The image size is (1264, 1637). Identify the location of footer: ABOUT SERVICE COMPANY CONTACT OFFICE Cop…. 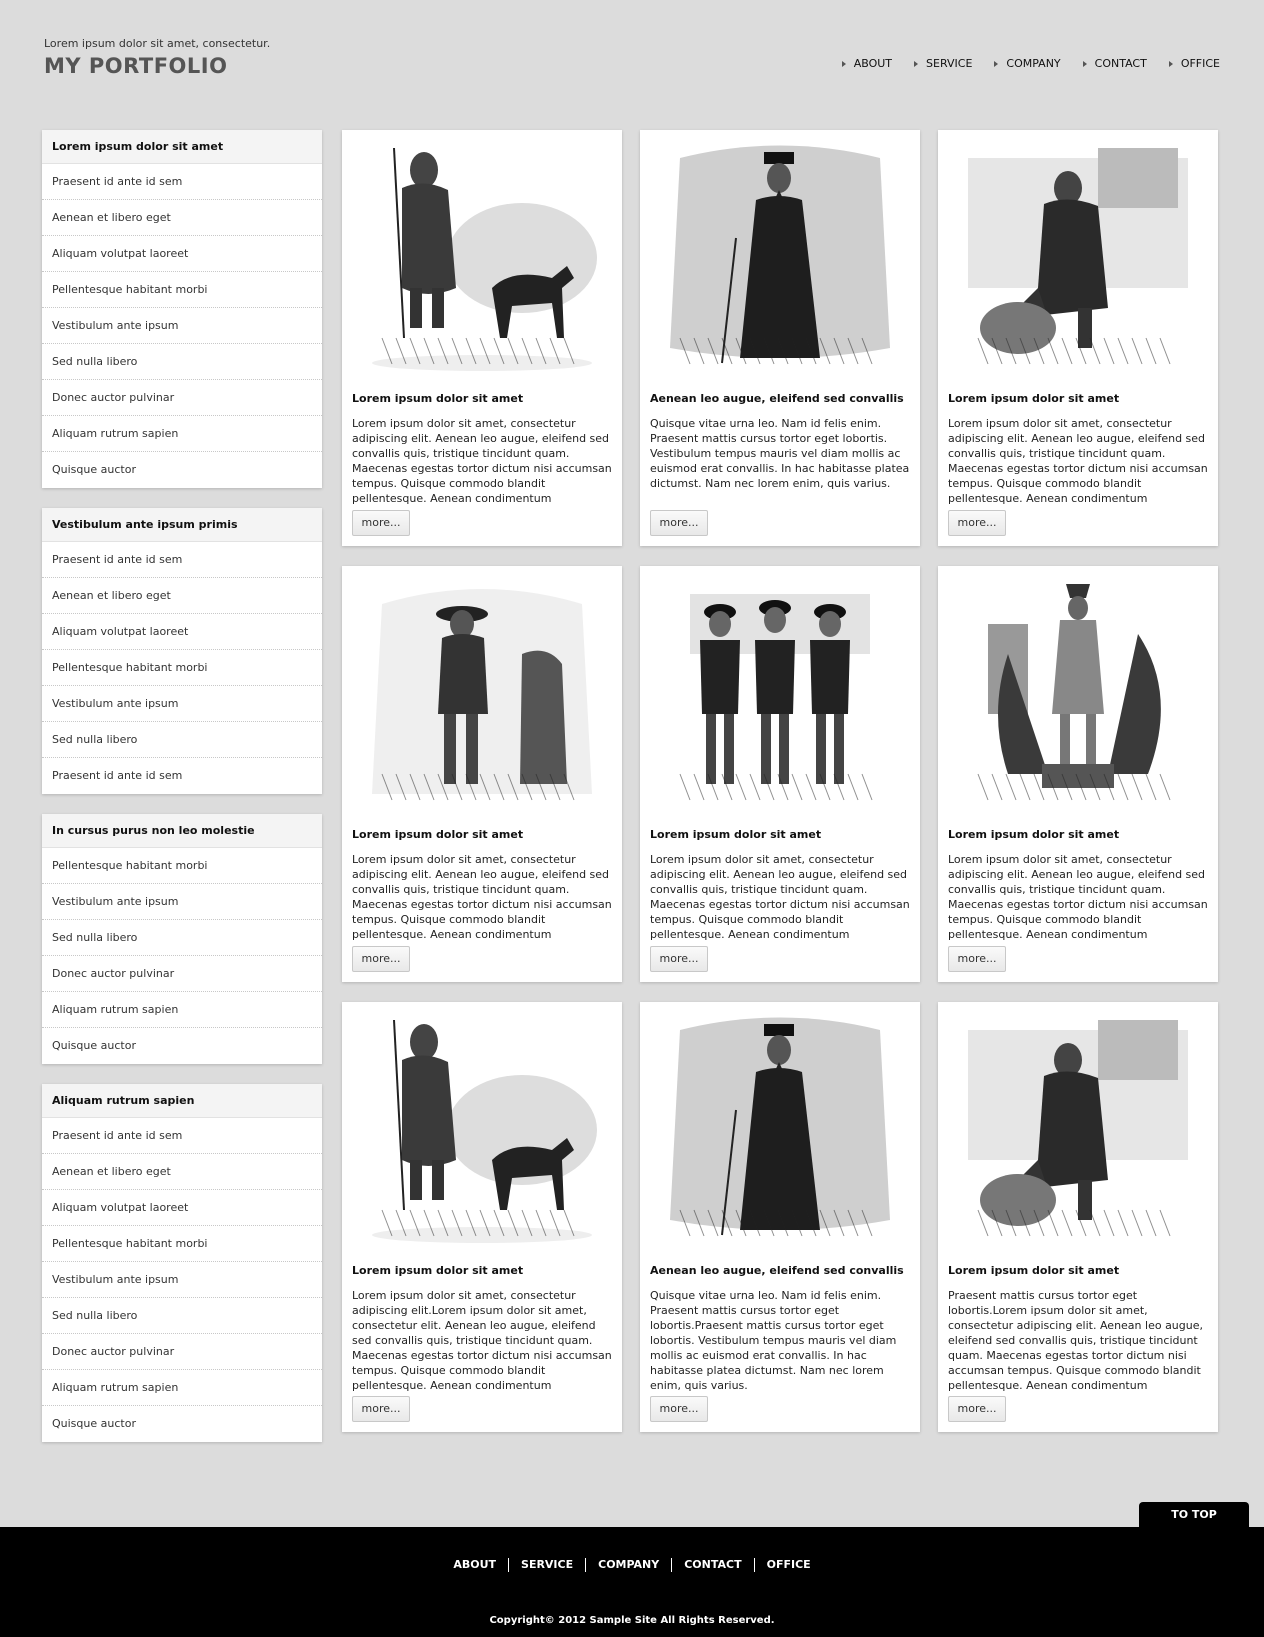
(632, 1582).